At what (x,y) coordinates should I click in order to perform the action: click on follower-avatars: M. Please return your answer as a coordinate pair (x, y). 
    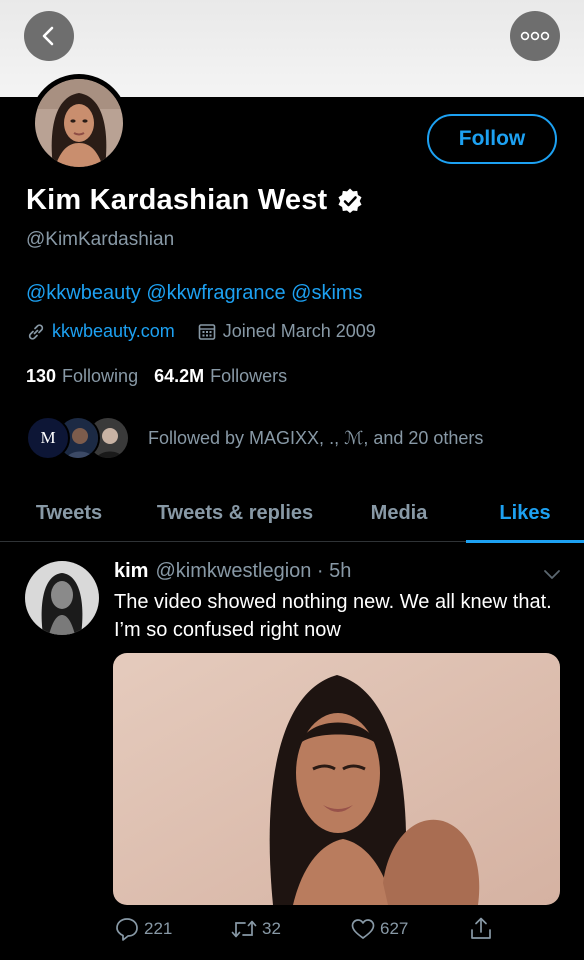
    Looking at the image, I should click on (80, 438).